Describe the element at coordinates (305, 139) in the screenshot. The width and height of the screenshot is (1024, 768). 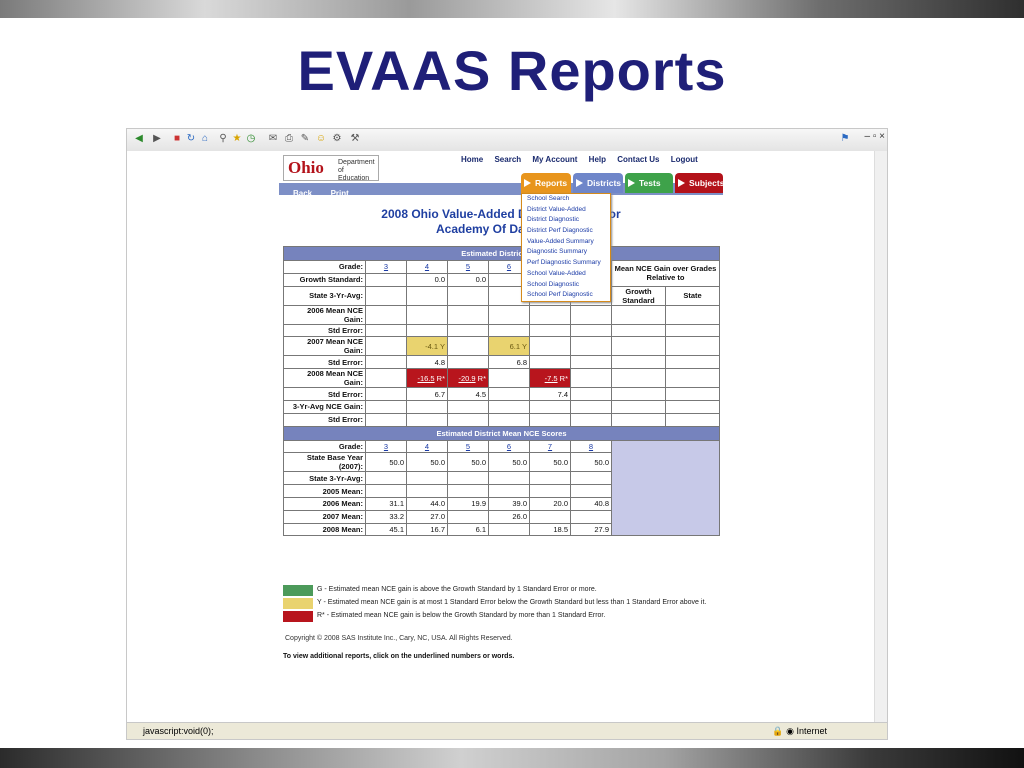
I see `edit-icon: ✎` at that location.